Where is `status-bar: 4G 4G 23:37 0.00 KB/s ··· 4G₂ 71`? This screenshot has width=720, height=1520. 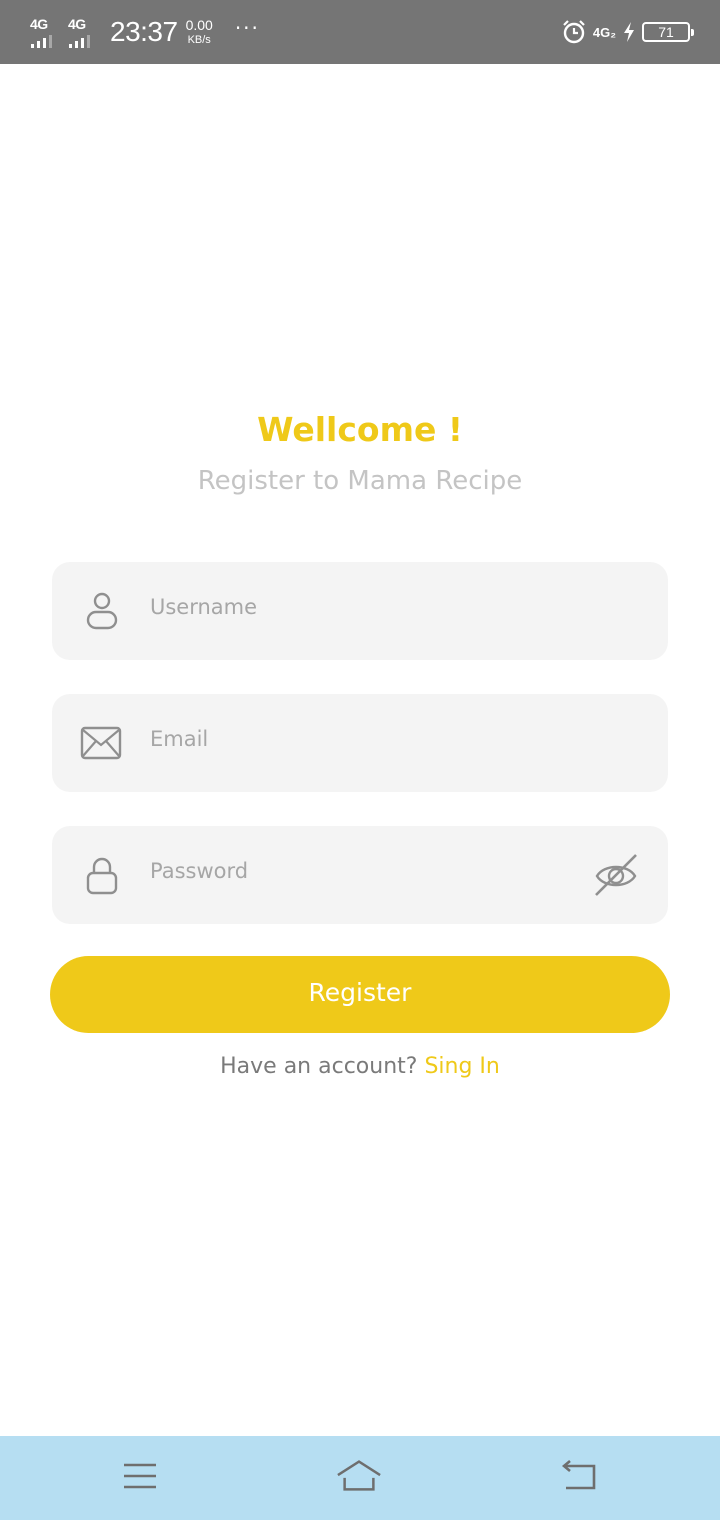
status-bar: 4G 4G 23:37 0.00 KB/s ··· 4G₂ 71 is located at coordinates (360, 32).